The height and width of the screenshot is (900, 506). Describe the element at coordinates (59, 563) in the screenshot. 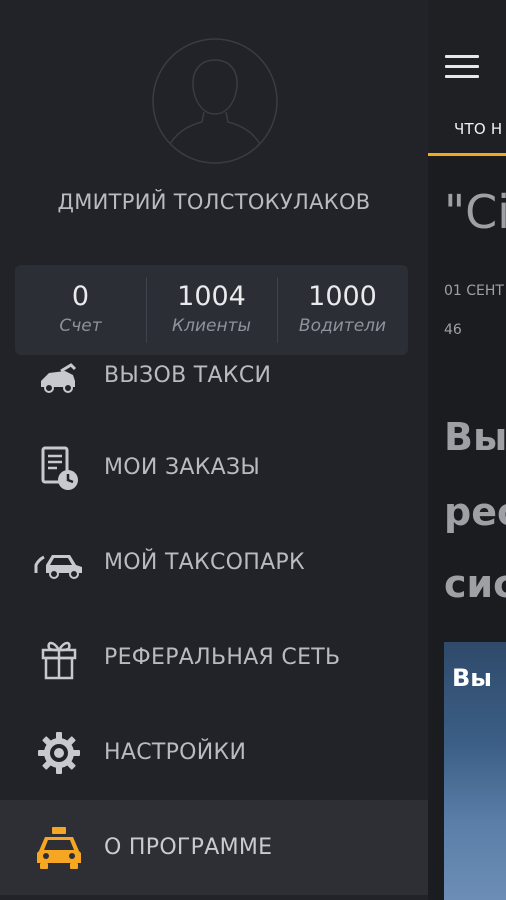

I see `car-fleet-icon` at that location.